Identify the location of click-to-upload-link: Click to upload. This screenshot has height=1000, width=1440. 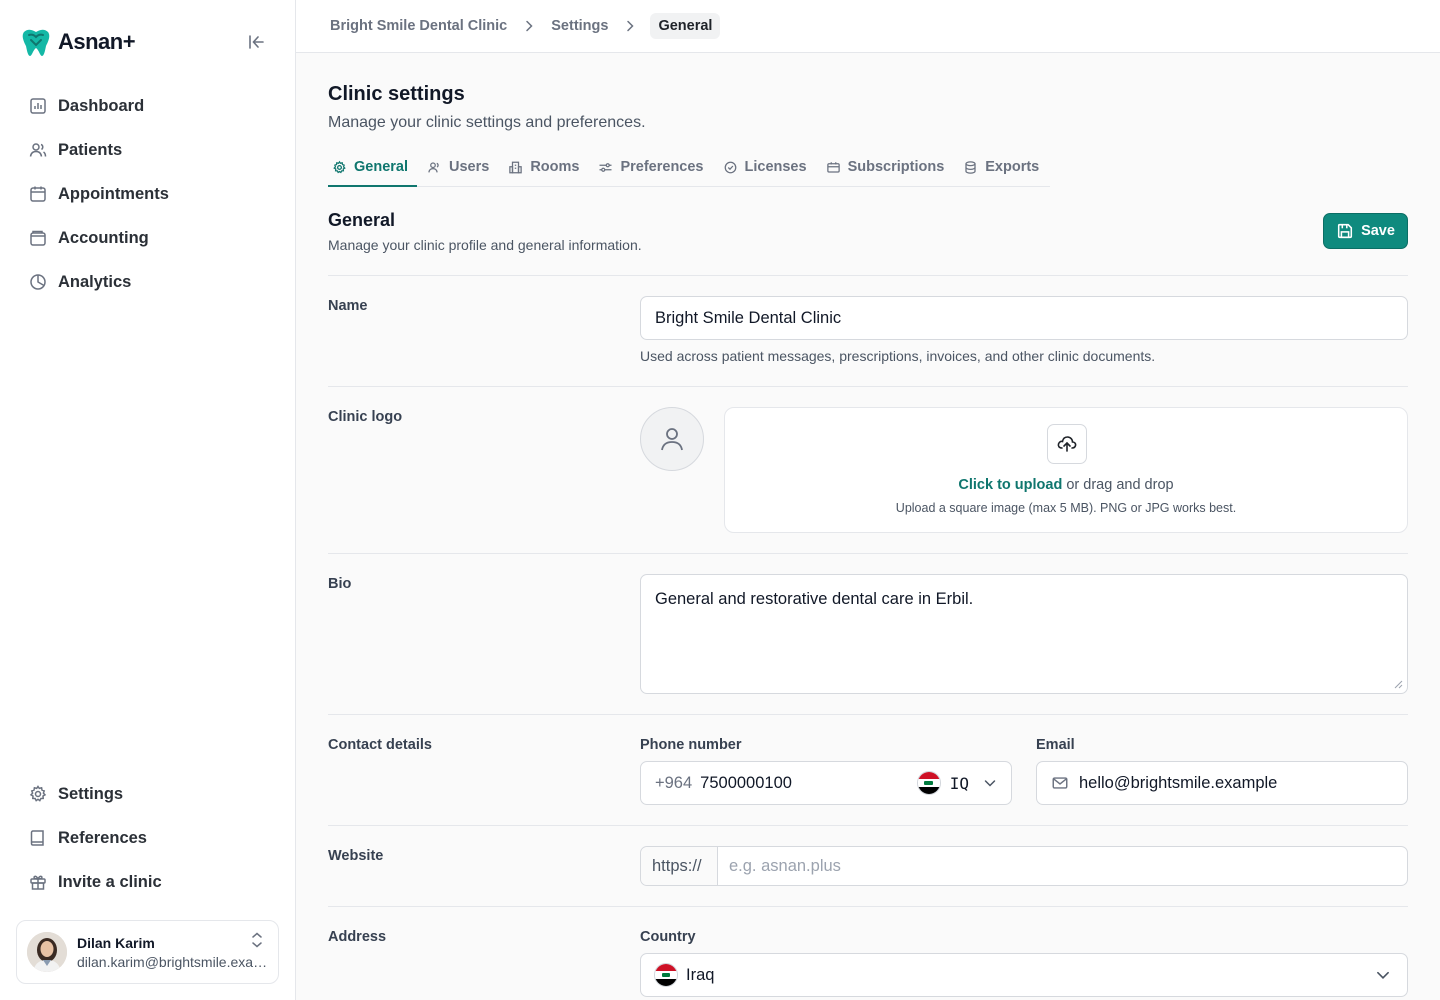
(1010, 485).